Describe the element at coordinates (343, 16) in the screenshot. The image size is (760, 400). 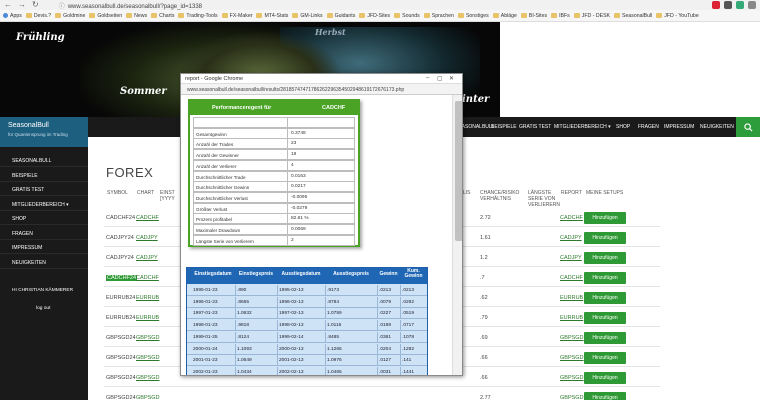
I see `bookmark-item: Guidants` at that location.